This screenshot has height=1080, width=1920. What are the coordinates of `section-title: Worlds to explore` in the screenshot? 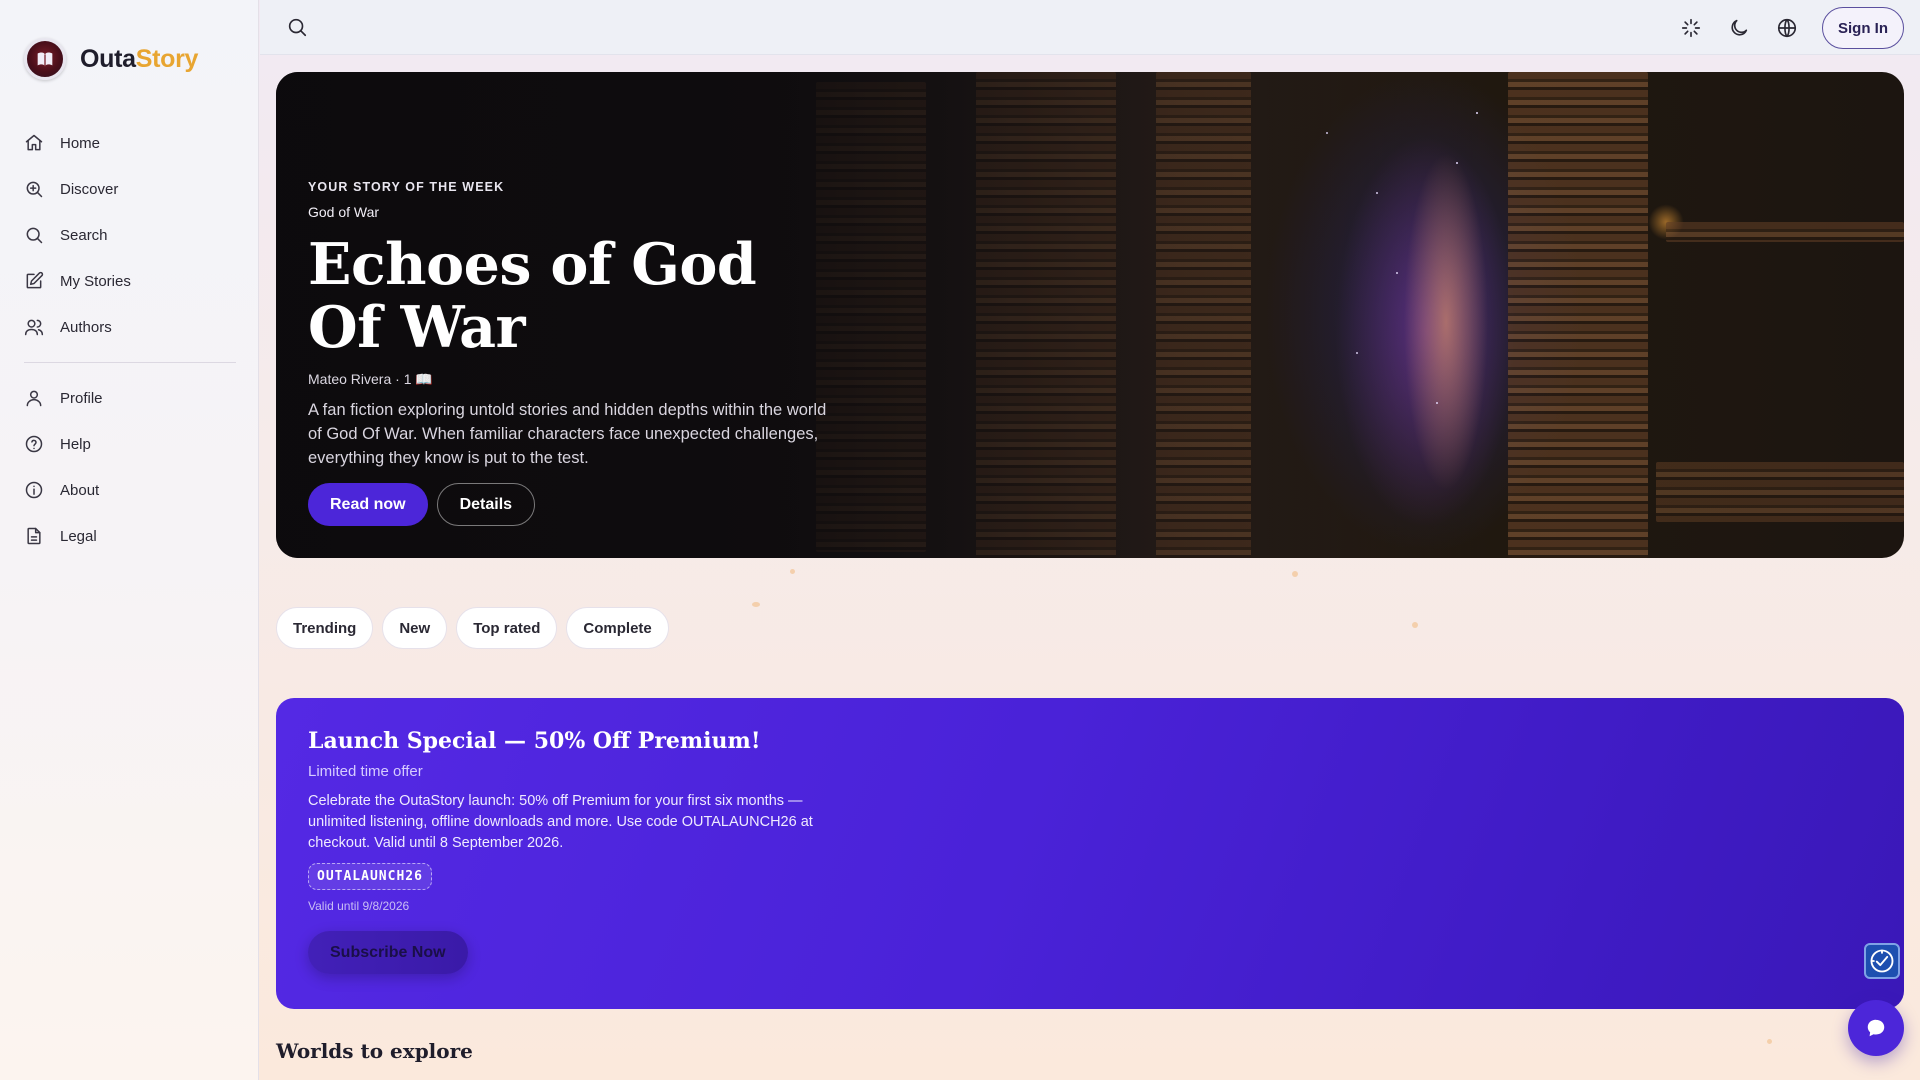 It's located at (374, 1051).